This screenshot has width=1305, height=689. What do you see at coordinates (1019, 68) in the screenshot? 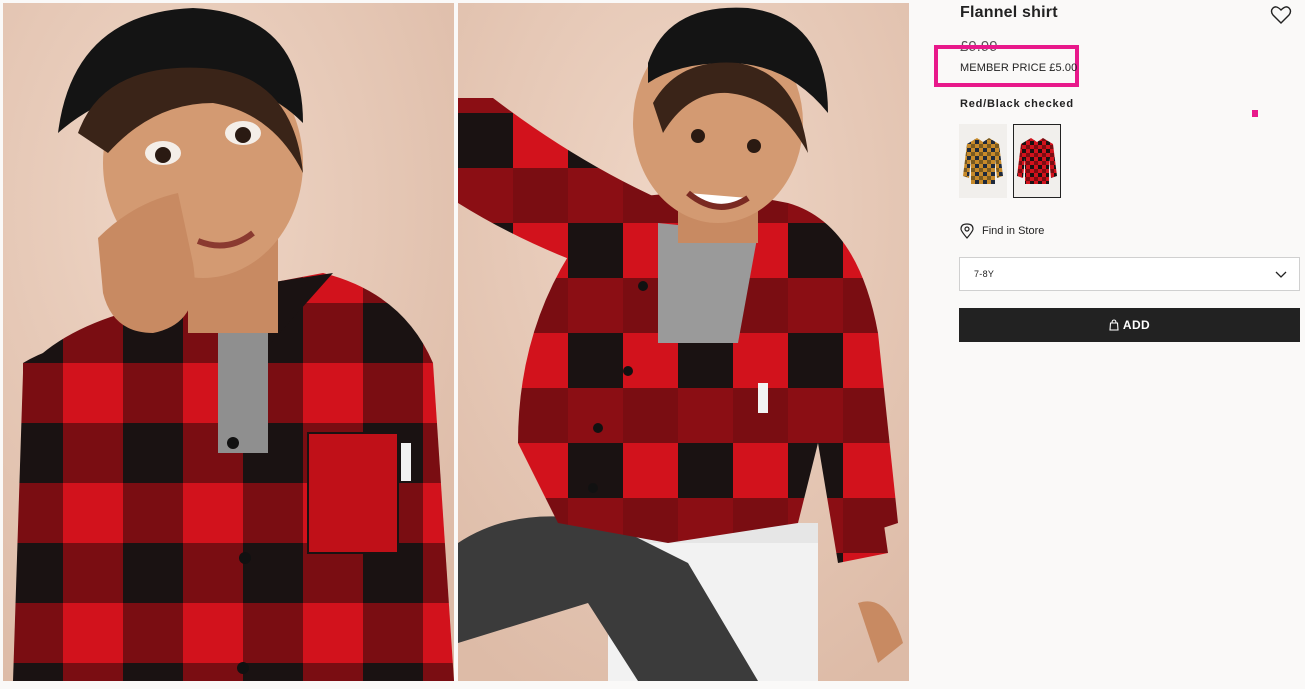
I see `member-price: MEMBER PRICE £5.00` at bounding box center [1019, 68].